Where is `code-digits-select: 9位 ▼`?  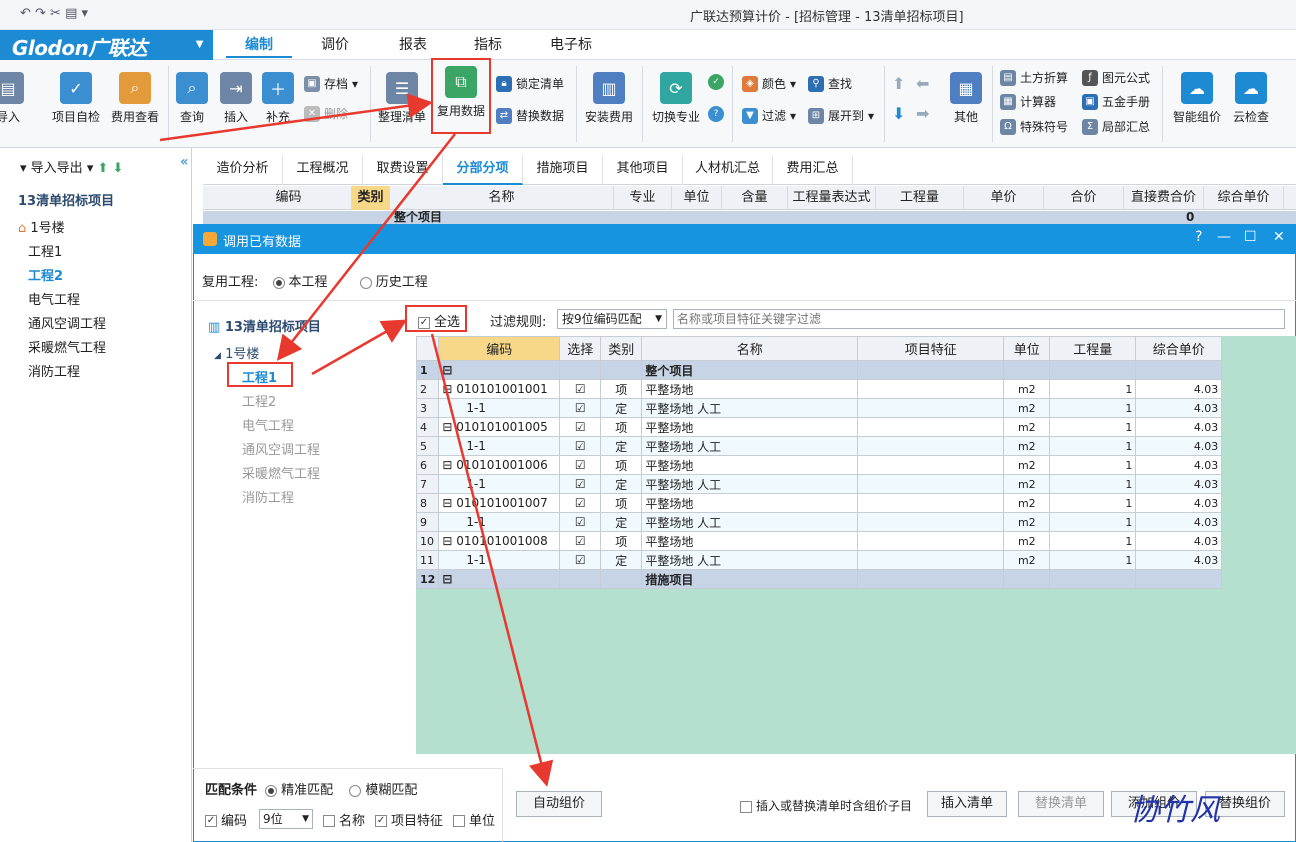
code-digits-select: 9位 ▼ is located at coordinates (286, 819).